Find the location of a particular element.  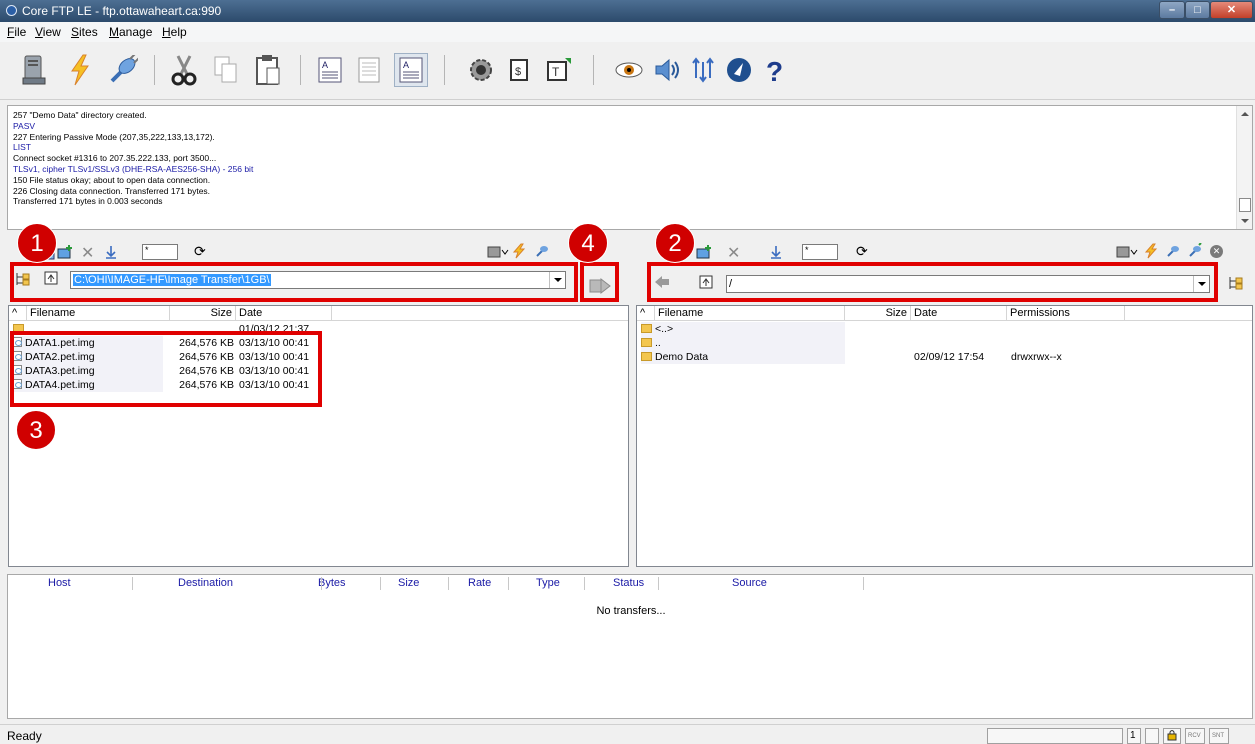

menu-file: File is located at coordinates (16, 32).